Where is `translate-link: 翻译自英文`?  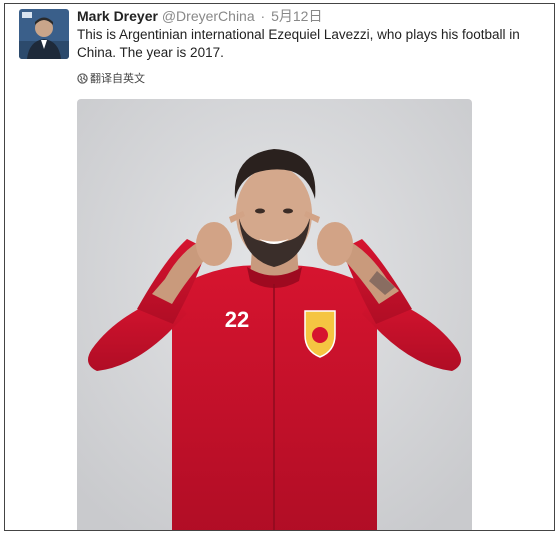
translate-link: 翻译自英文 is located at coordinates (111, 78).